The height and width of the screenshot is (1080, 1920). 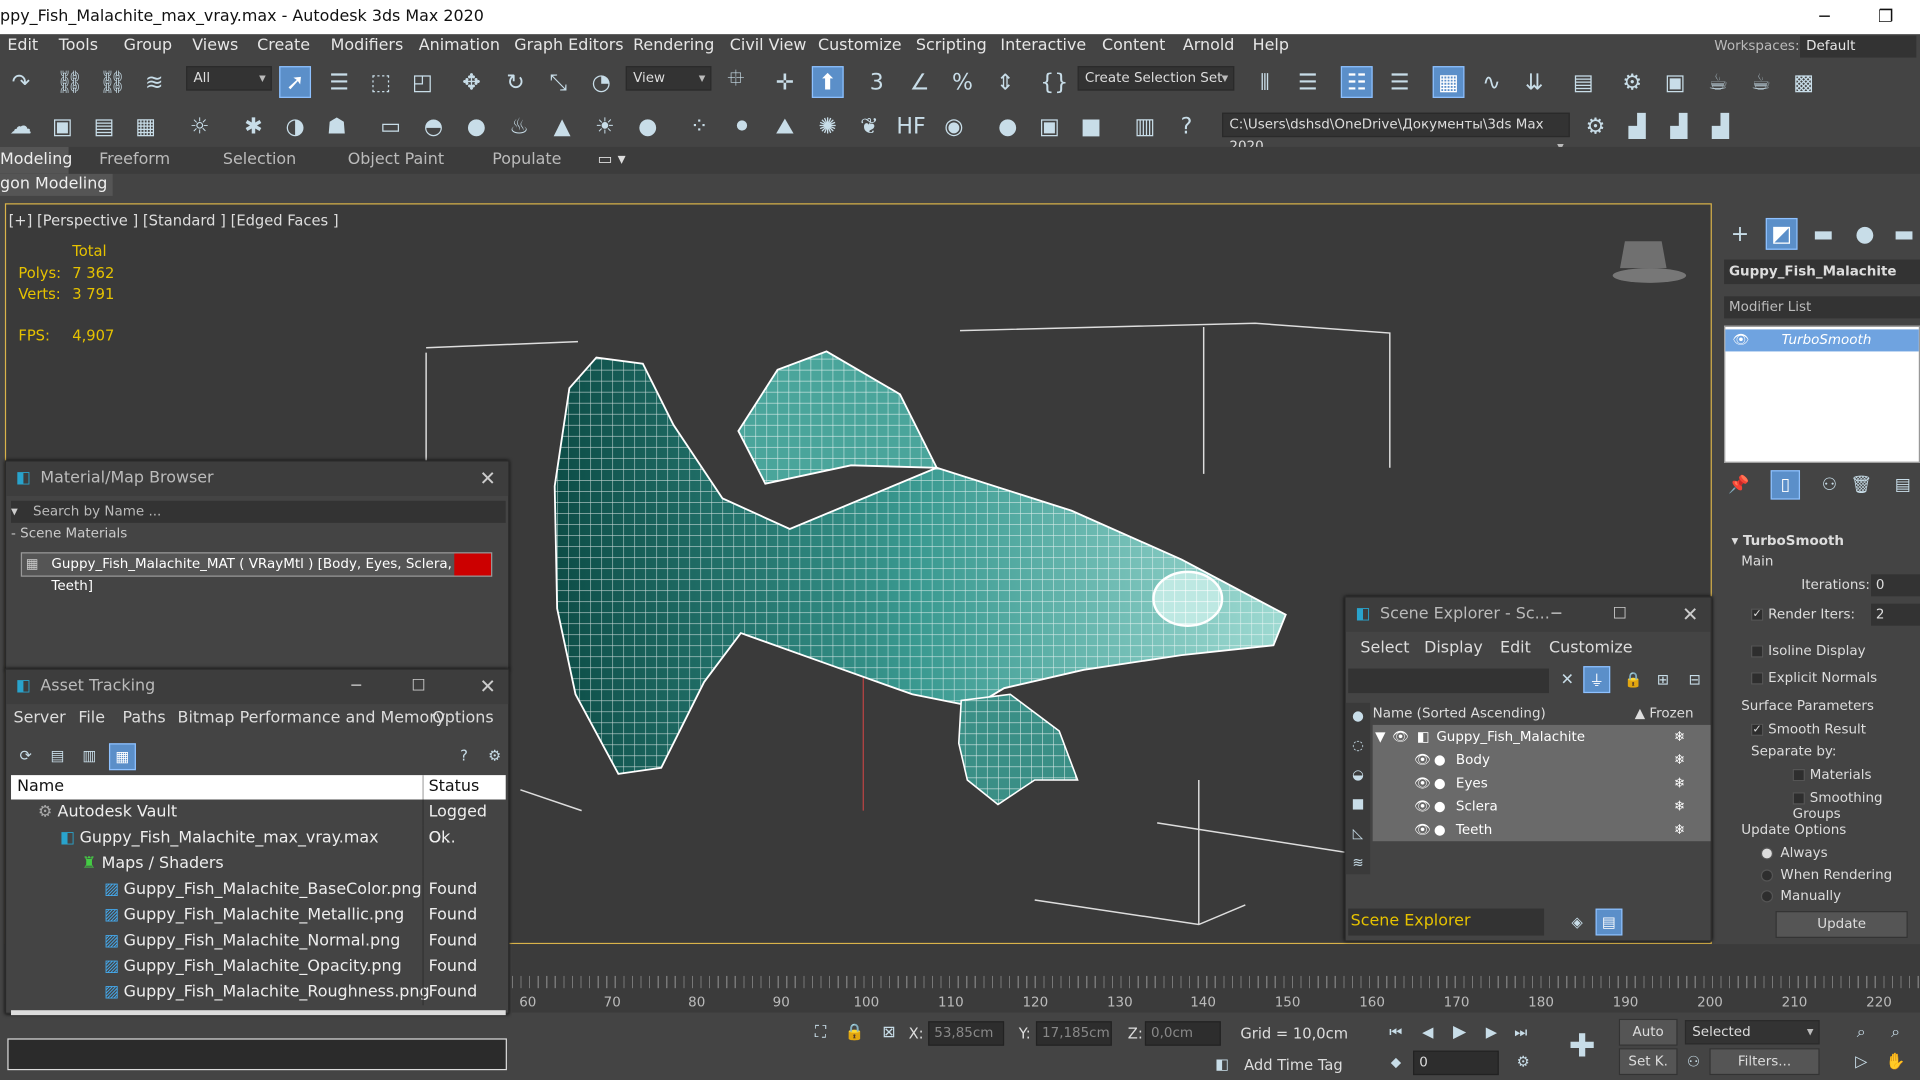 What do you see at coordinates (1182, 1033) in the screenshot?
I see `z-coordinate-field: 0,0cm` at bounding box center [1182, 1033].